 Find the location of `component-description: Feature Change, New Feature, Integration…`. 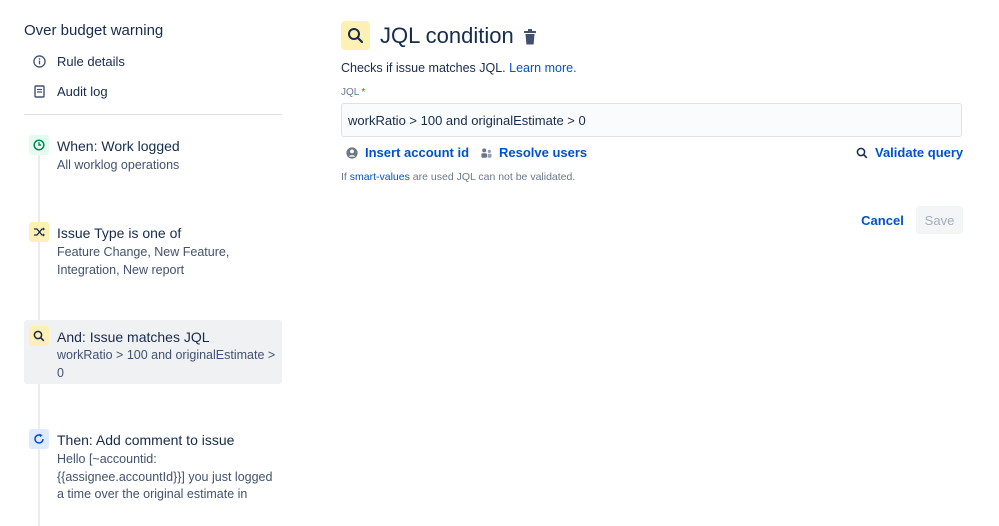

component-description: Feature Change, New Feature, Integration… is located at coordinates (143, 261).